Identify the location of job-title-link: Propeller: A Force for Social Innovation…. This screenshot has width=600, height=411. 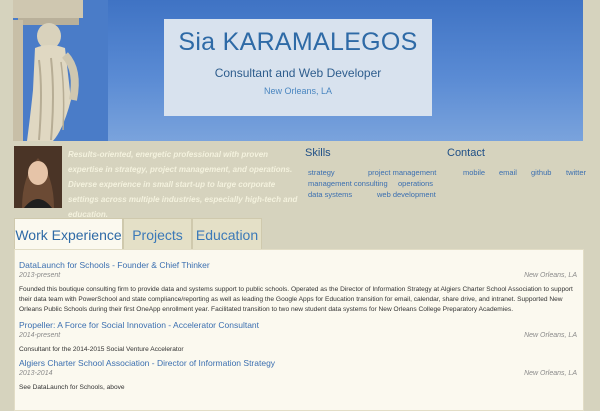
(298, 325).